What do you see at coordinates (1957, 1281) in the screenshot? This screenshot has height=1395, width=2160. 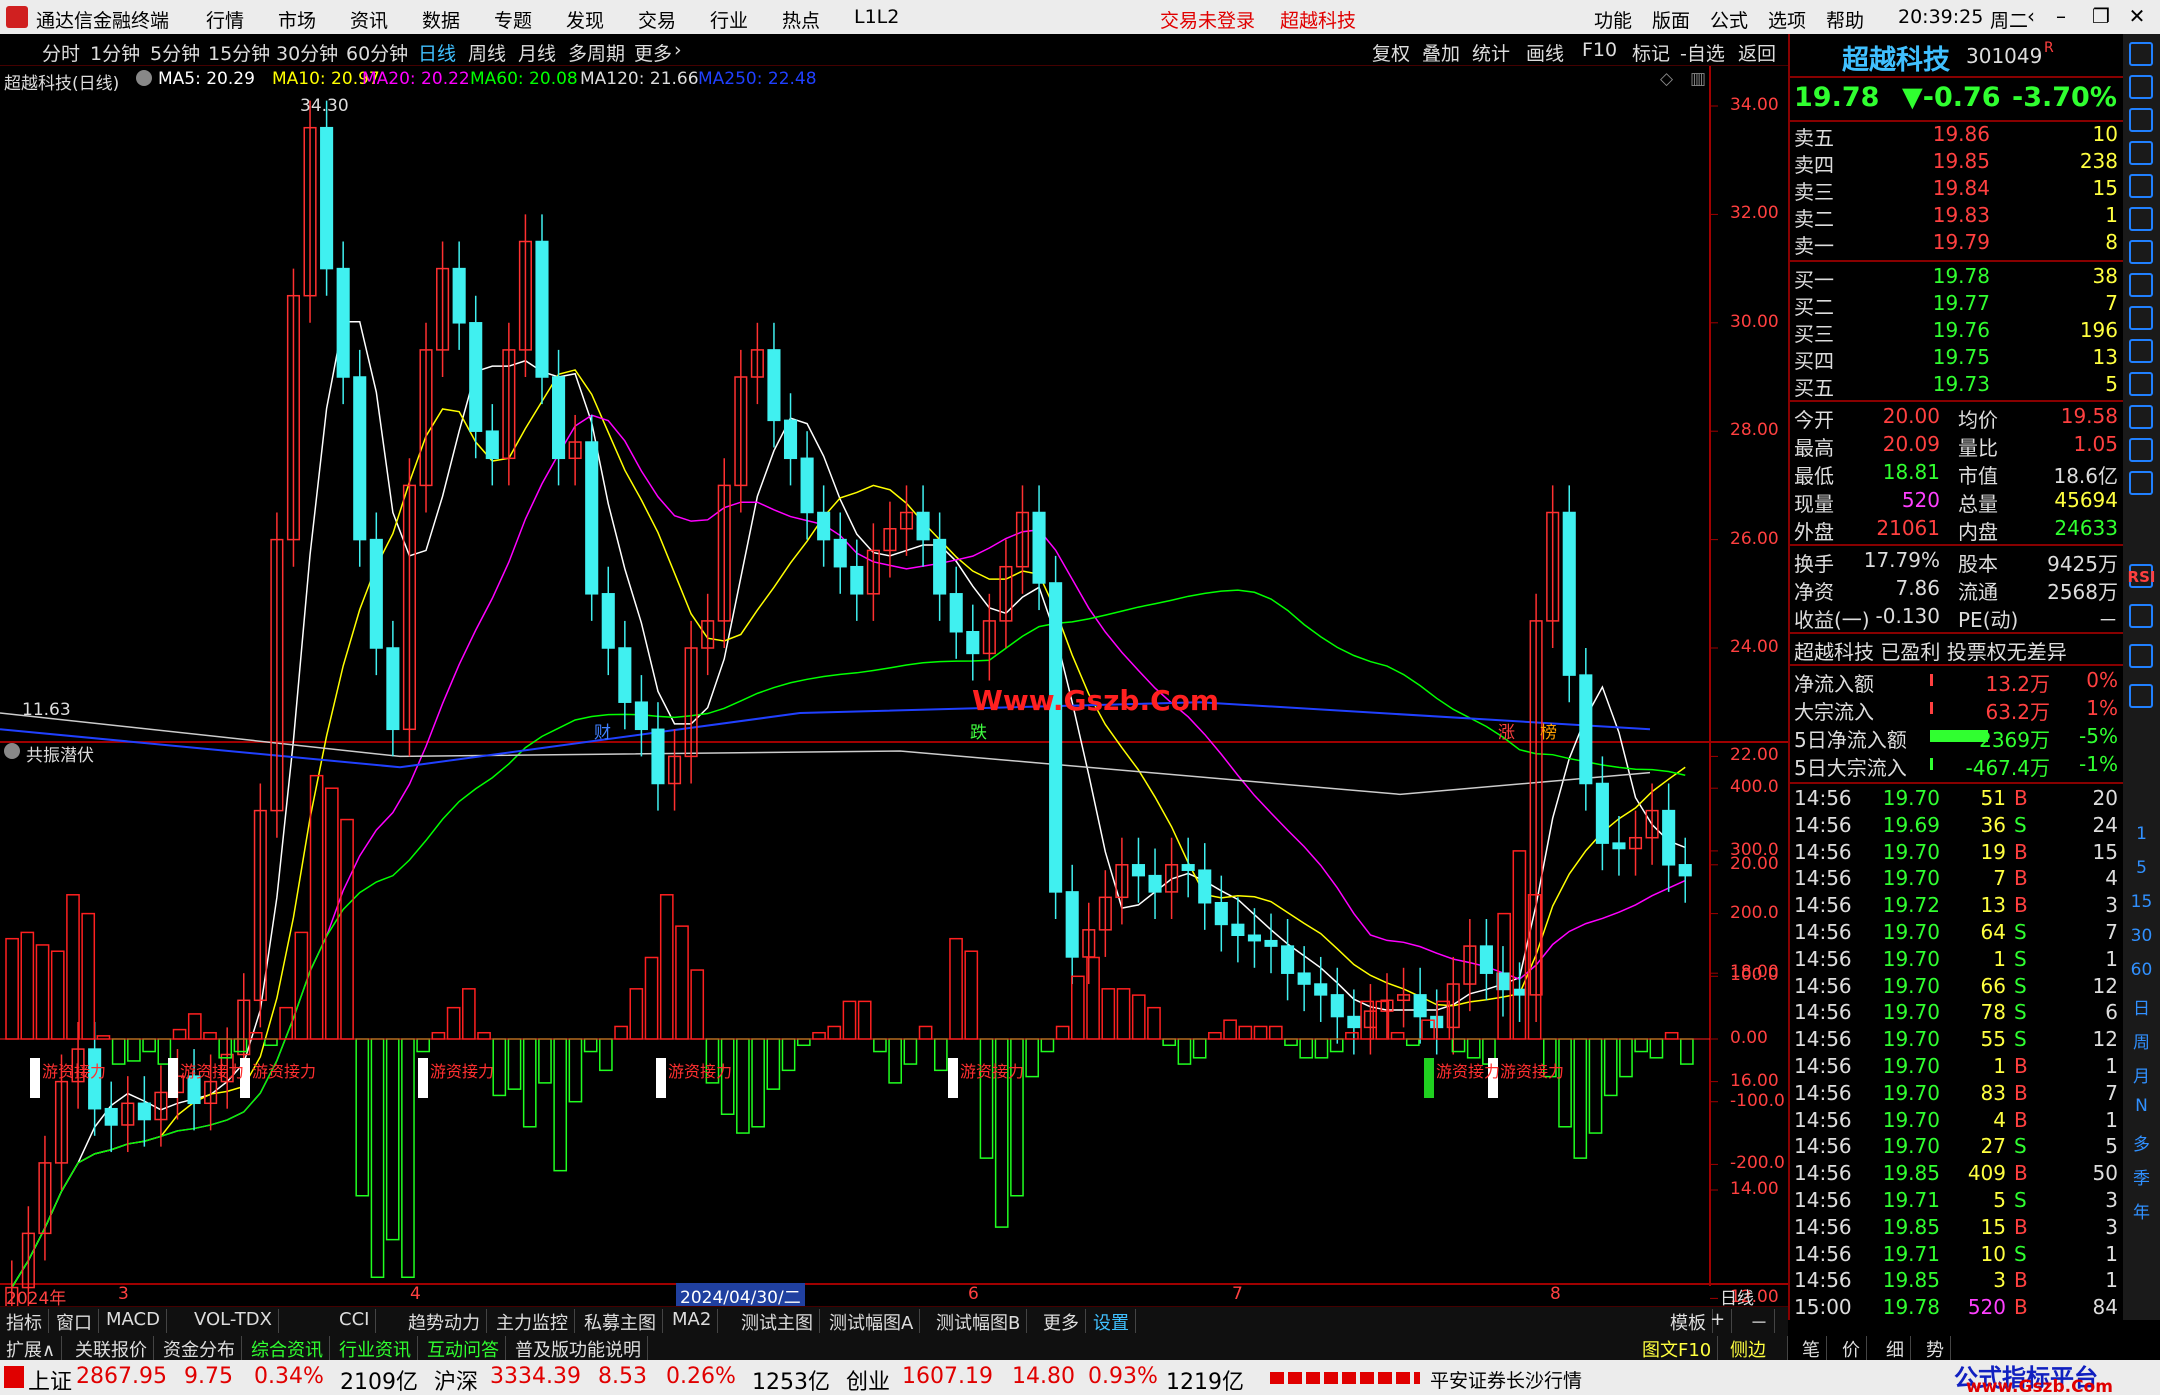 I see `tick-row: 14:56 19.85 3 B 1` at bounding box center [1957, 1281].